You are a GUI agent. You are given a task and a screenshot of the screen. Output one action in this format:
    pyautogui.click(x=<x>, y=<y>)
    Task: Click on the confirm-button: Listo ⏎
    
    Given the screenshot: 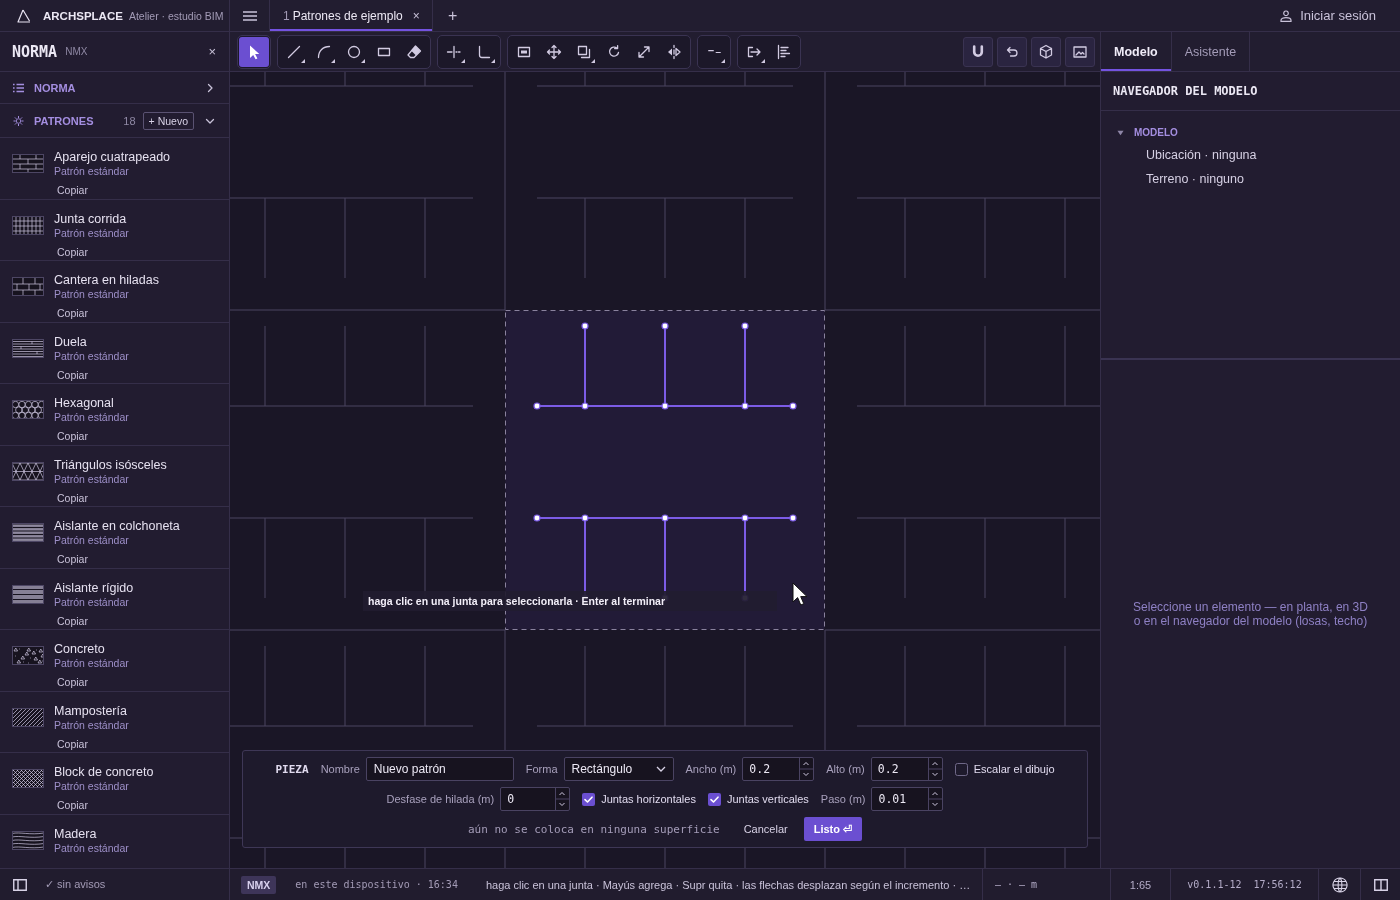 What is the action you would take?
    pyautogui.click(x=832, y=829)
    